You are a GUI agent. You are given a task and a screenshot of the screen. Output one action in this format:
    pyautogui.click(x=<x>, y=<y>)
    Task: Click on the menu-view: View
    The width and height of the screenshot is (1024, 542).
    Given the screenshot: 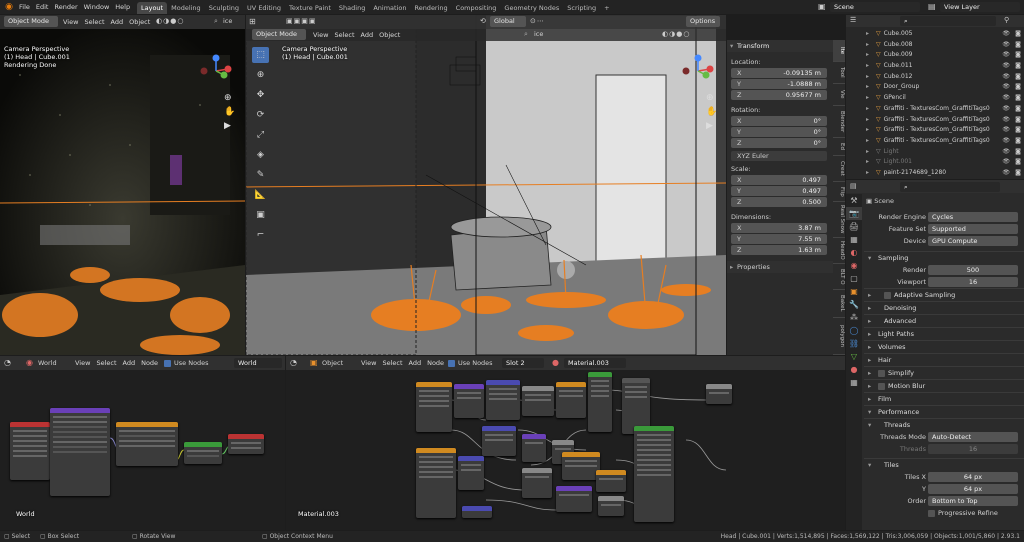 What is the action you would take?
    pyautogui.click(x=82, y=363)
    